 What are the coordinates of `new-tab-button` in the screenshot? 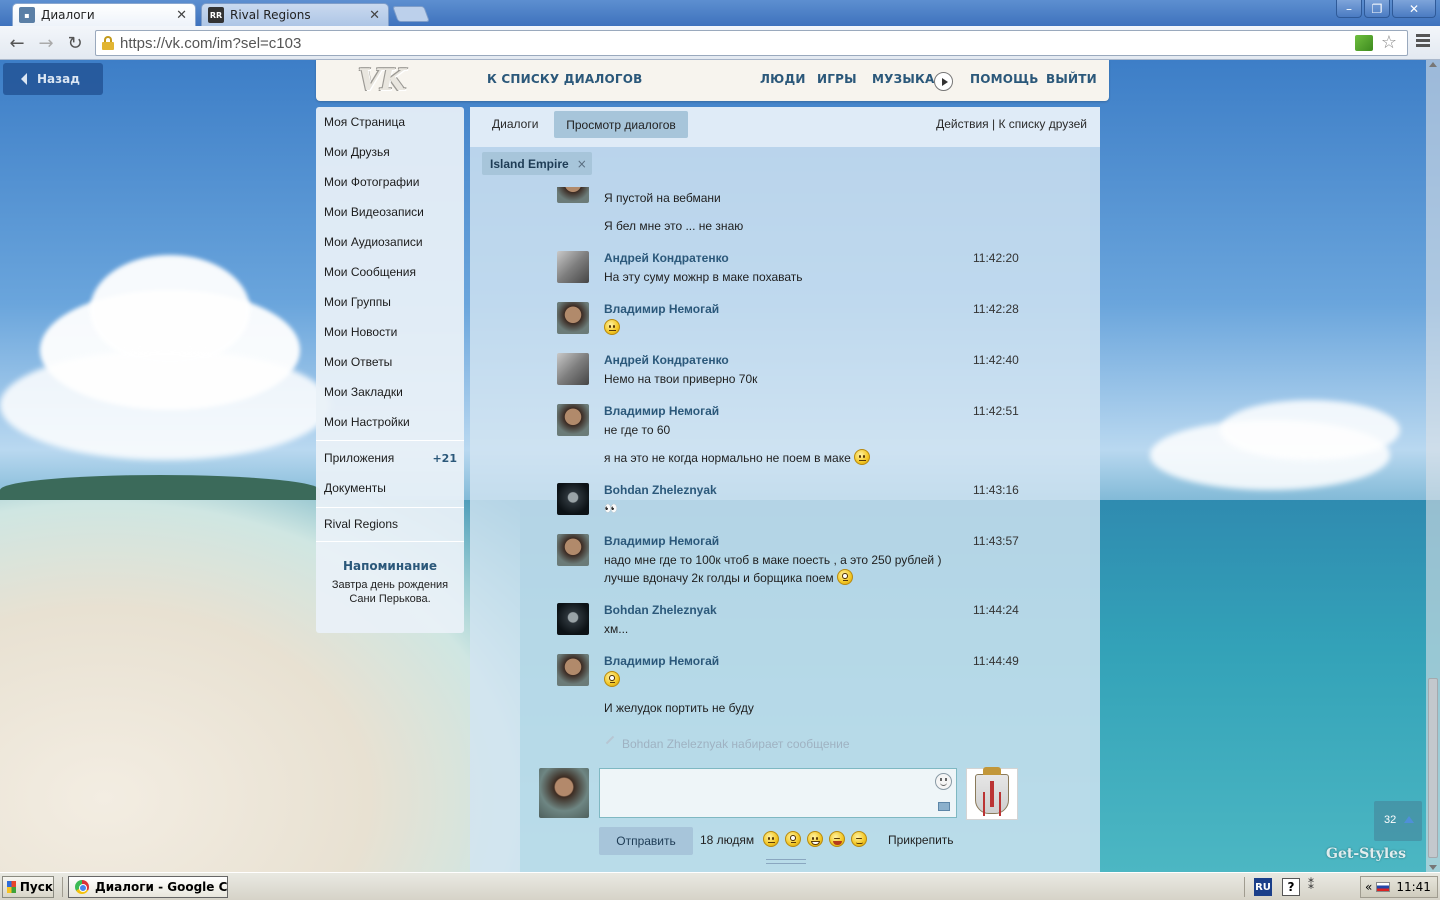 It's located at (411, 14).